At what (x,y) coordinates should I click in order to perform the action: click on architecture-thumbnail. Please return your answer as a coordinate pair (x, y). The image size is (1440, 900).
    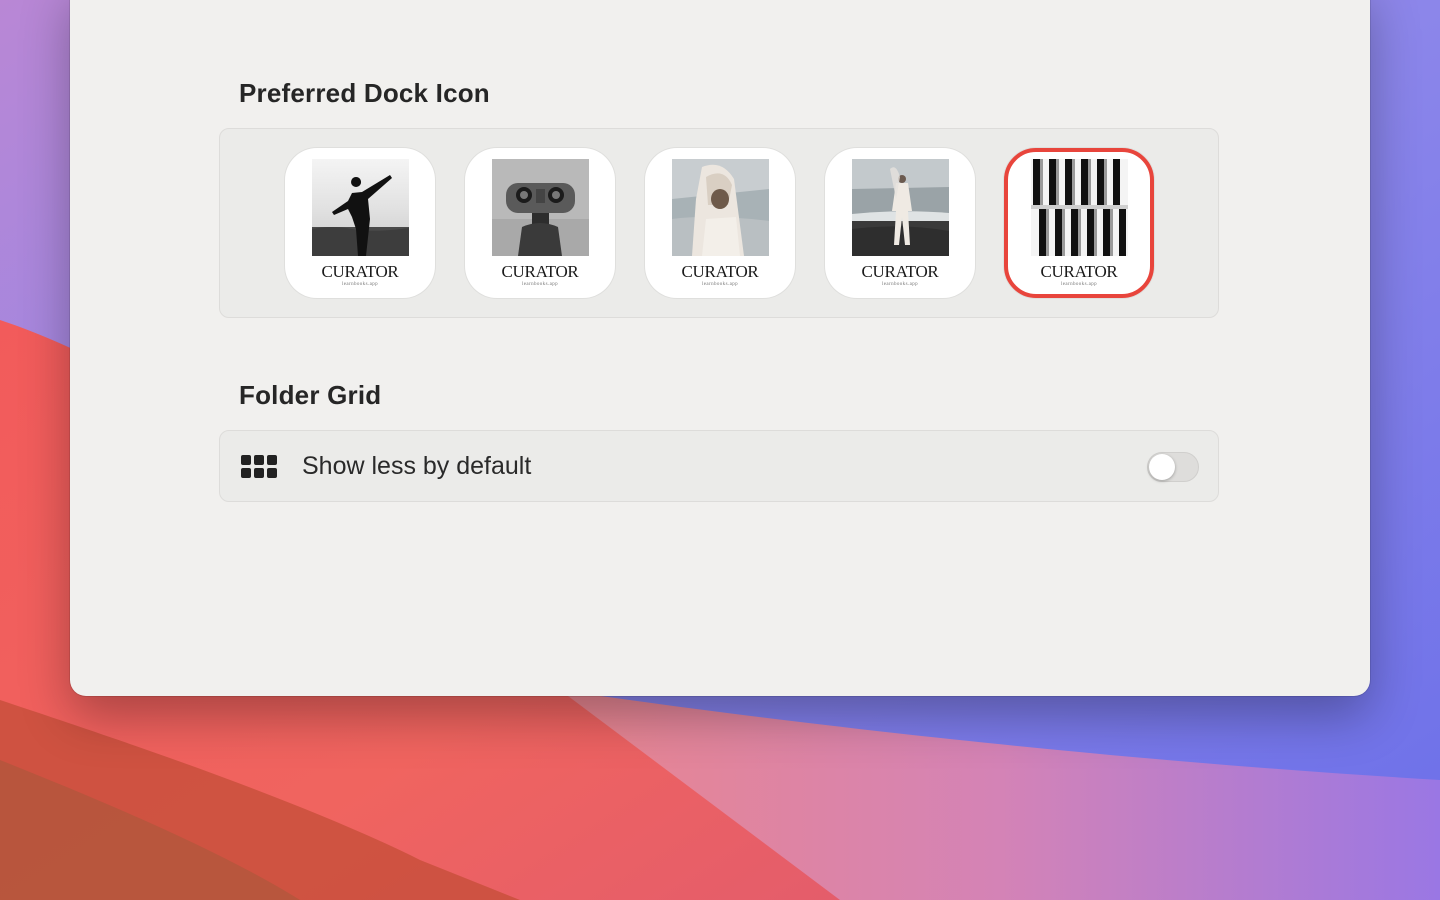
    Looking at the image, I should click on (1079, 207).